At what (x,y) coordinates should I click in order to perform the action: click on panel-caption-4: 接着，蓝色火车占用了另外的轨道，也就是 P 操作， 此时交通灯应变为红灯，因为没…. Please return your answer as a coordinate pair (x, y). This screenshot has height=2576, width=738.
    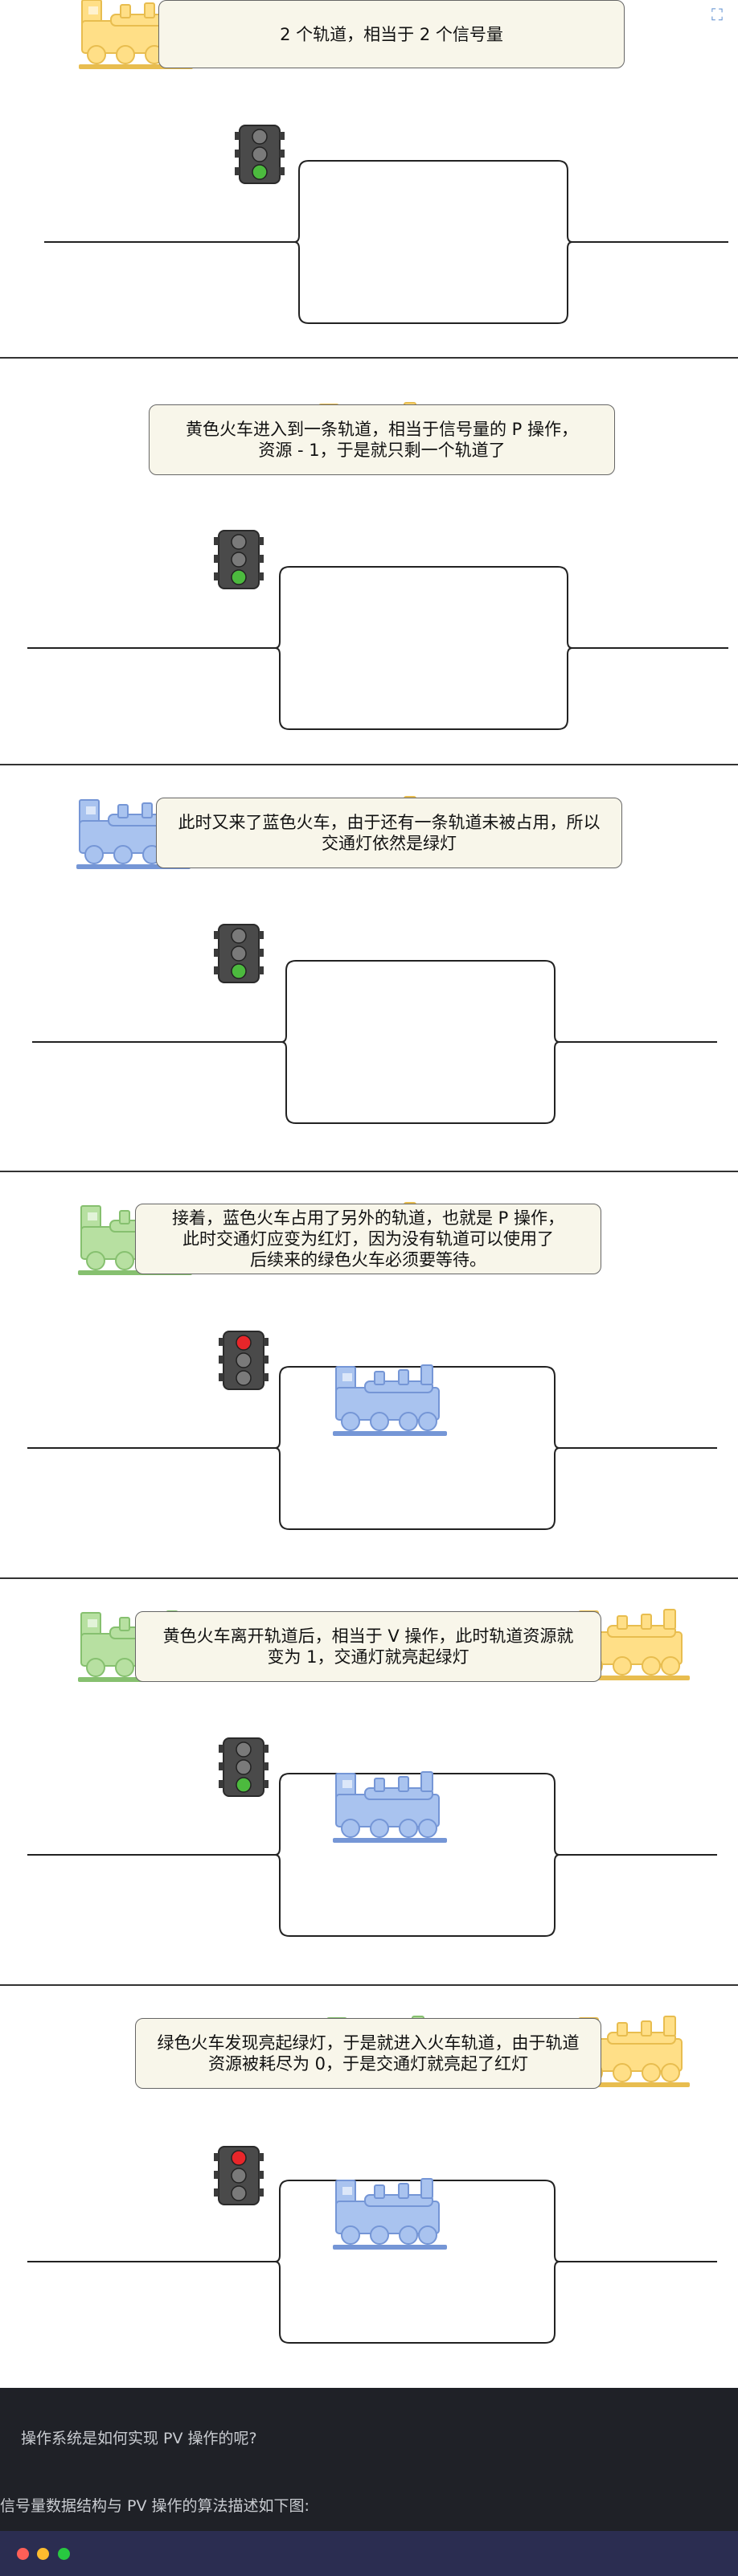
    Looking at the image, I should click on (368, 1239).